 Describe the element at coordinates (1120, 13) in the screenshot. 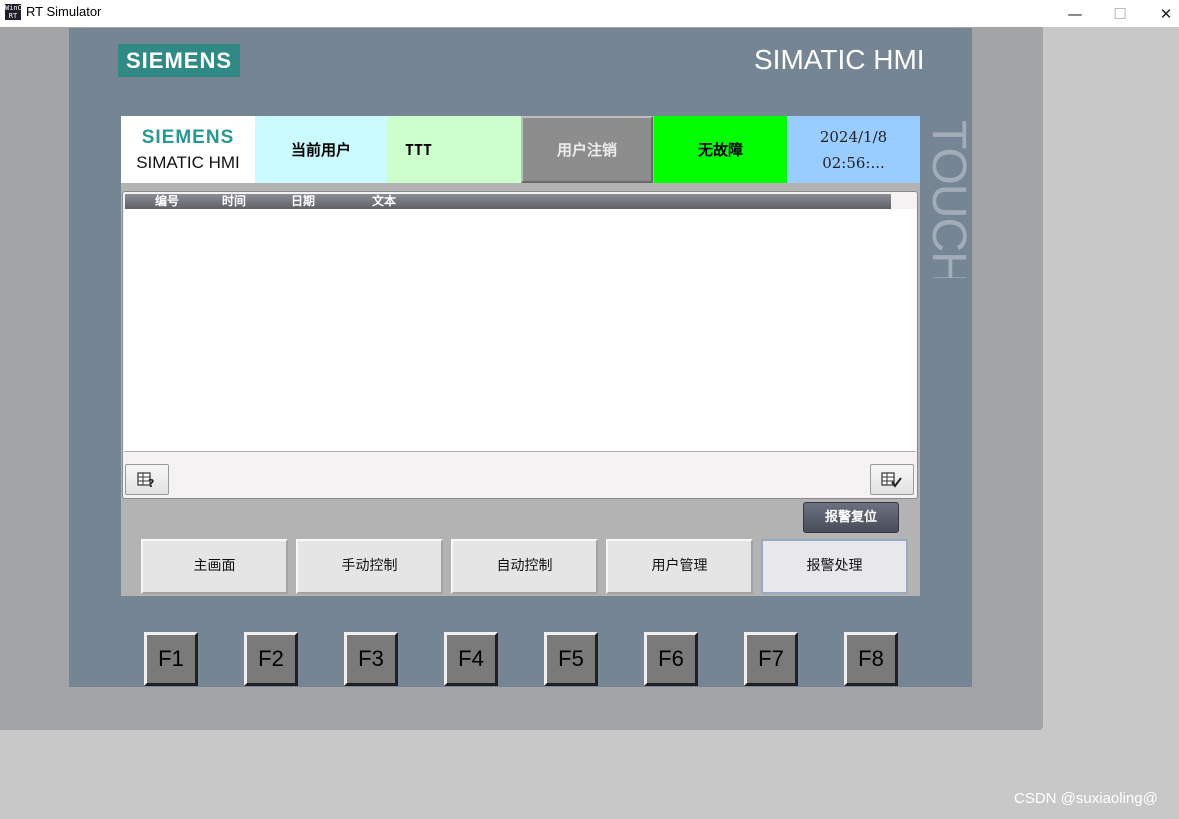

I see `maximize-button: ☐` at that location.